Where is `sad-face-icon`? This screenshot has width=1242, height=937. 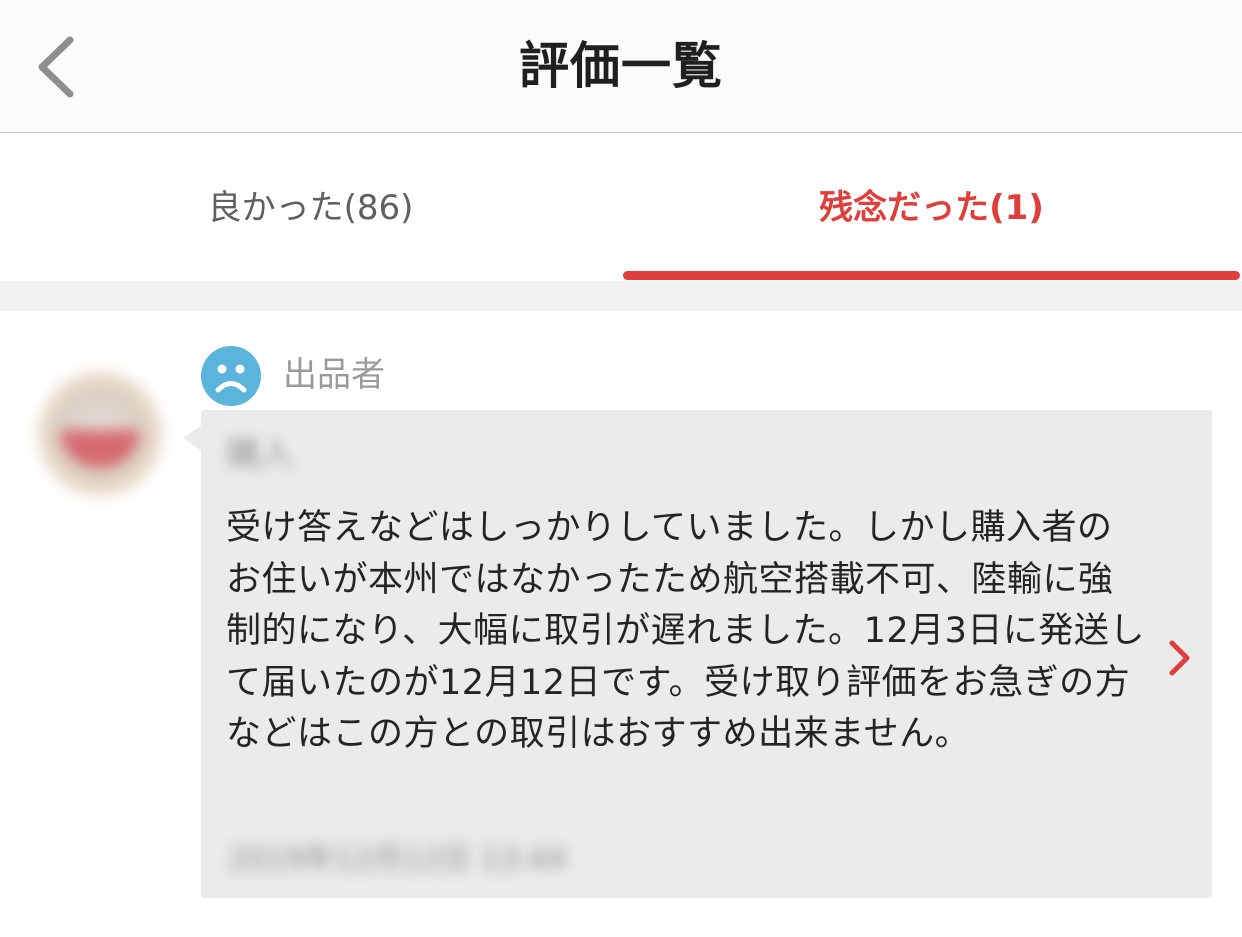 sad-face-icon is located at coordinates (231, 376).